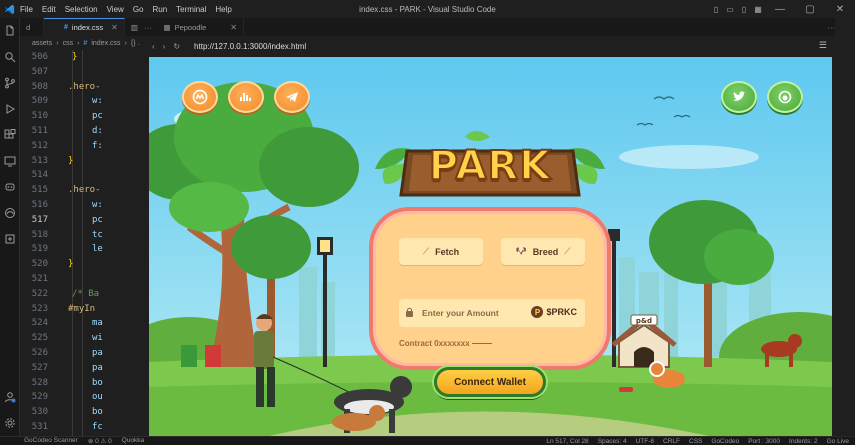  I want to click on status-quokka: Quokka, so click(133, 441).